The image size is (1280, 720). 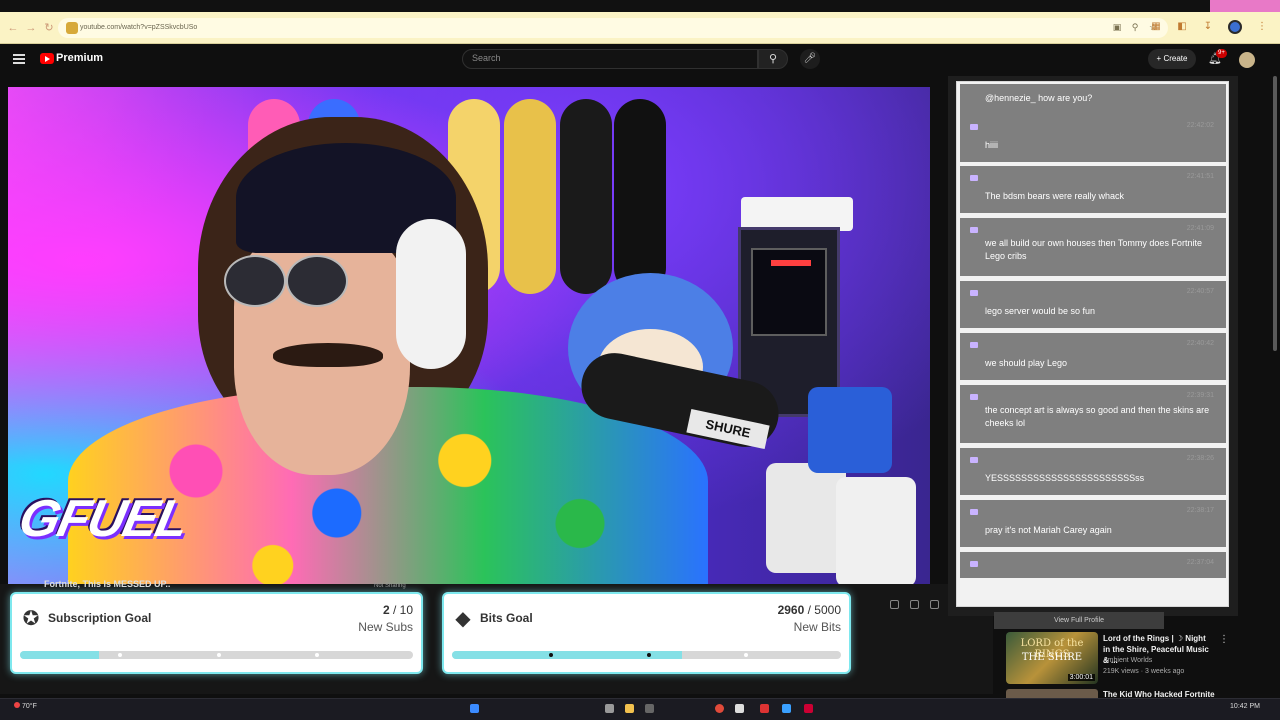 What do you see at coordinates (59, 655) in the screenshot?
I see `goal-progress-fill` at bounding box center [59, 655].